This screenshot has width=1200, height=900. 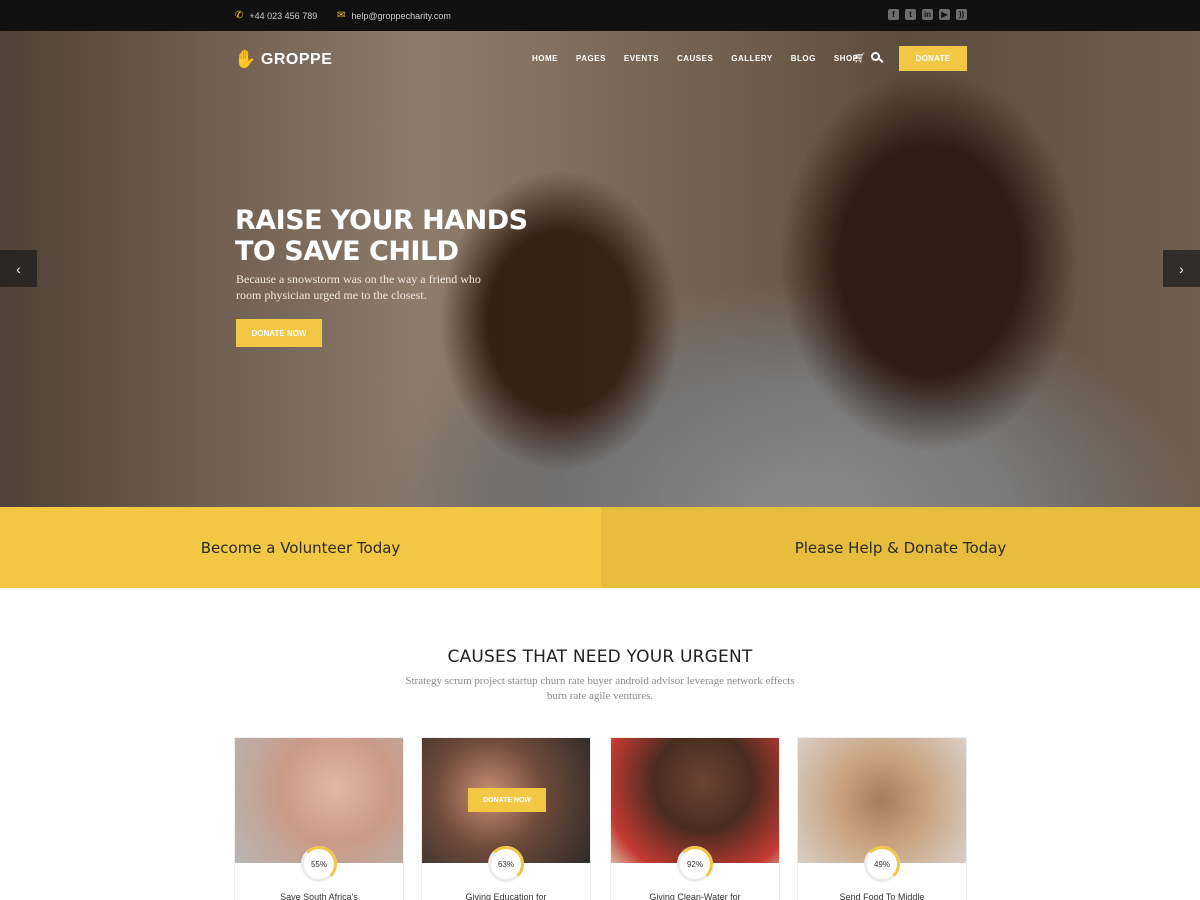 I want to click on chevron-left-icon: ‹, so click(x=18, y=268).